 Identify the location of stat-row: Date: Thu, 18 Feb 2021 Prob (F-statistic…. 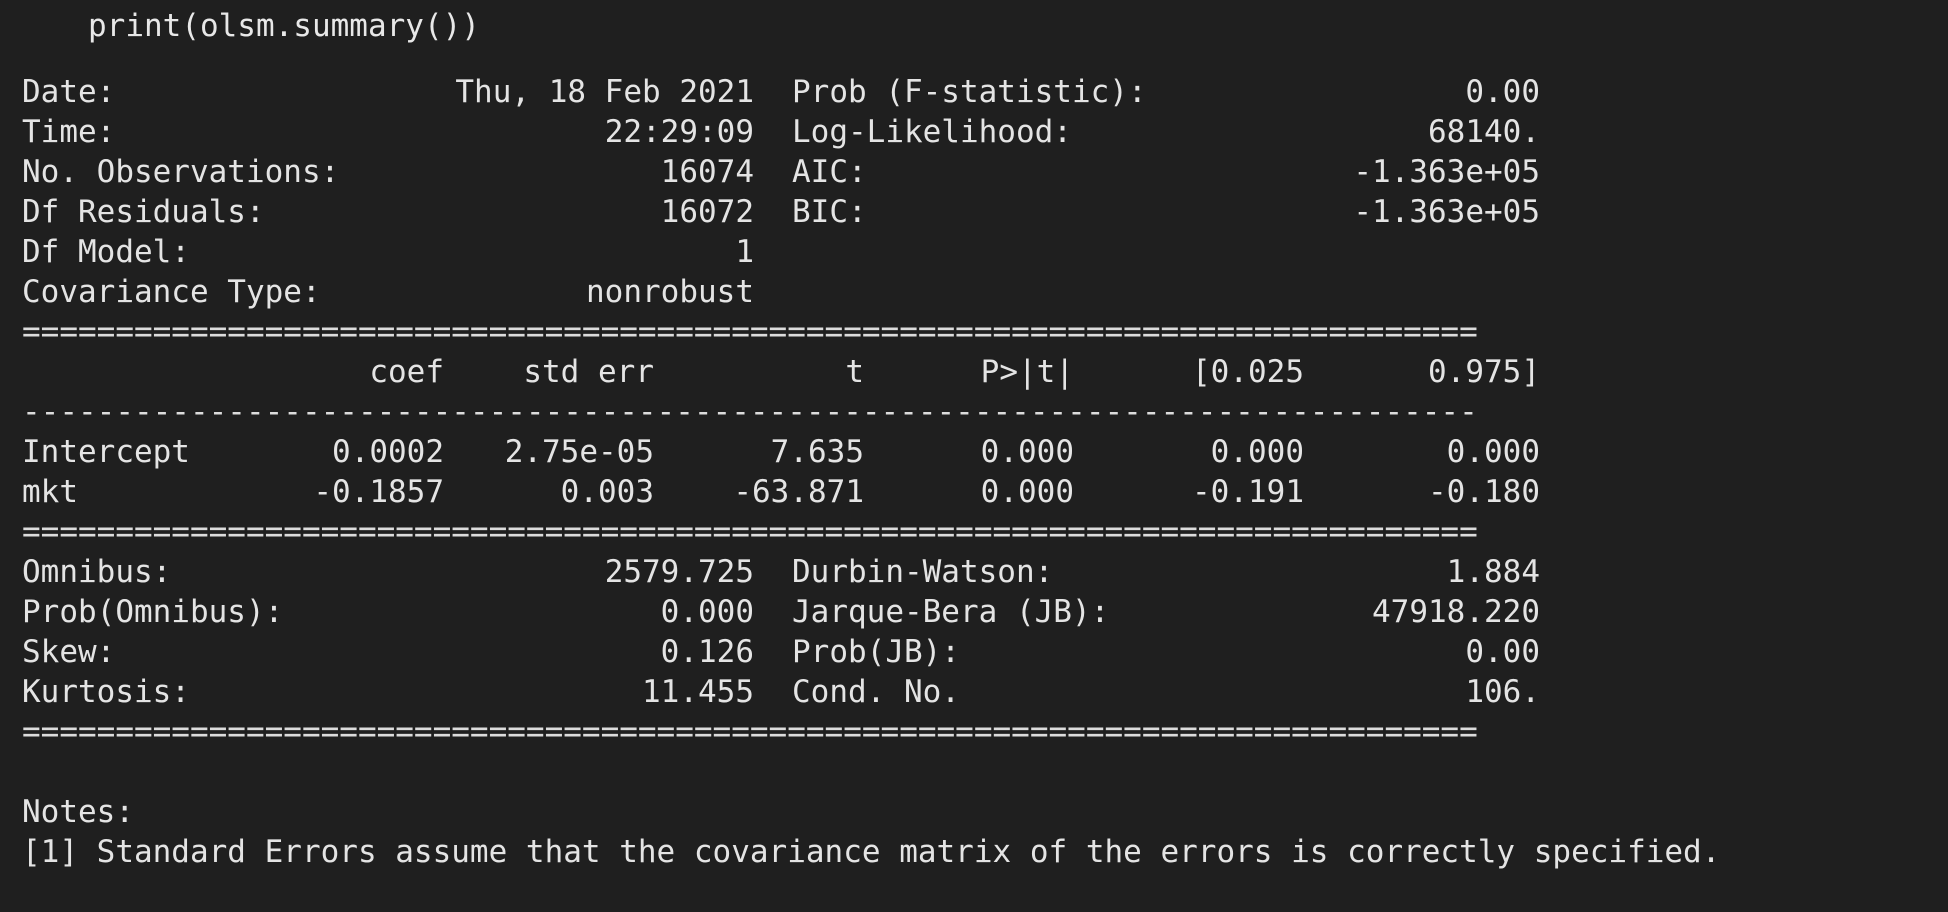
(972, 92).